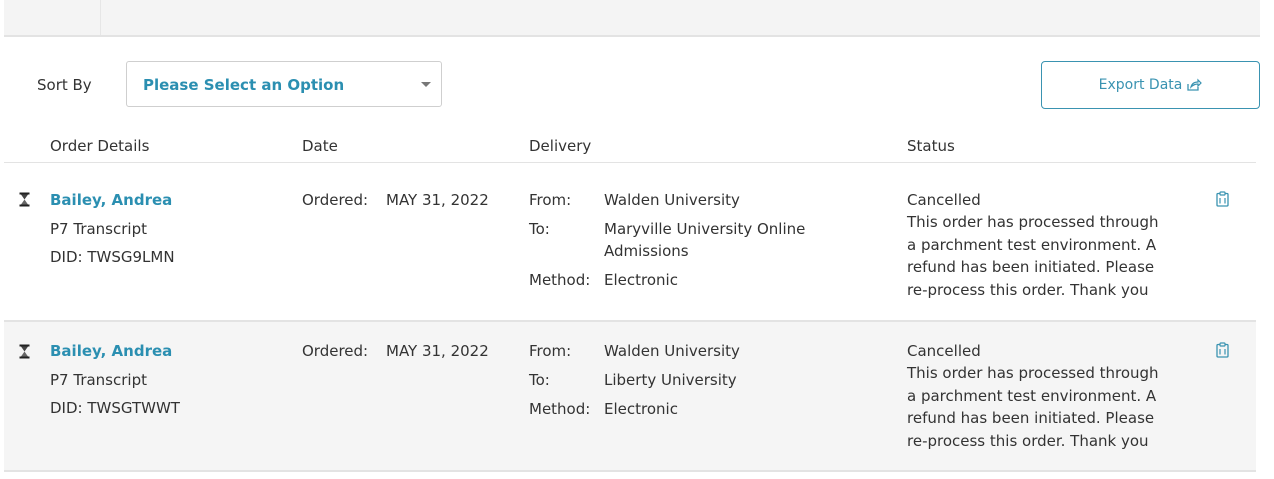 The height and width of the screenshot is (479, 1274). What do you see at coordinates (1195, 84) in the screenshot?
I see `export-share-icon` at bounding box center [1195, 84].